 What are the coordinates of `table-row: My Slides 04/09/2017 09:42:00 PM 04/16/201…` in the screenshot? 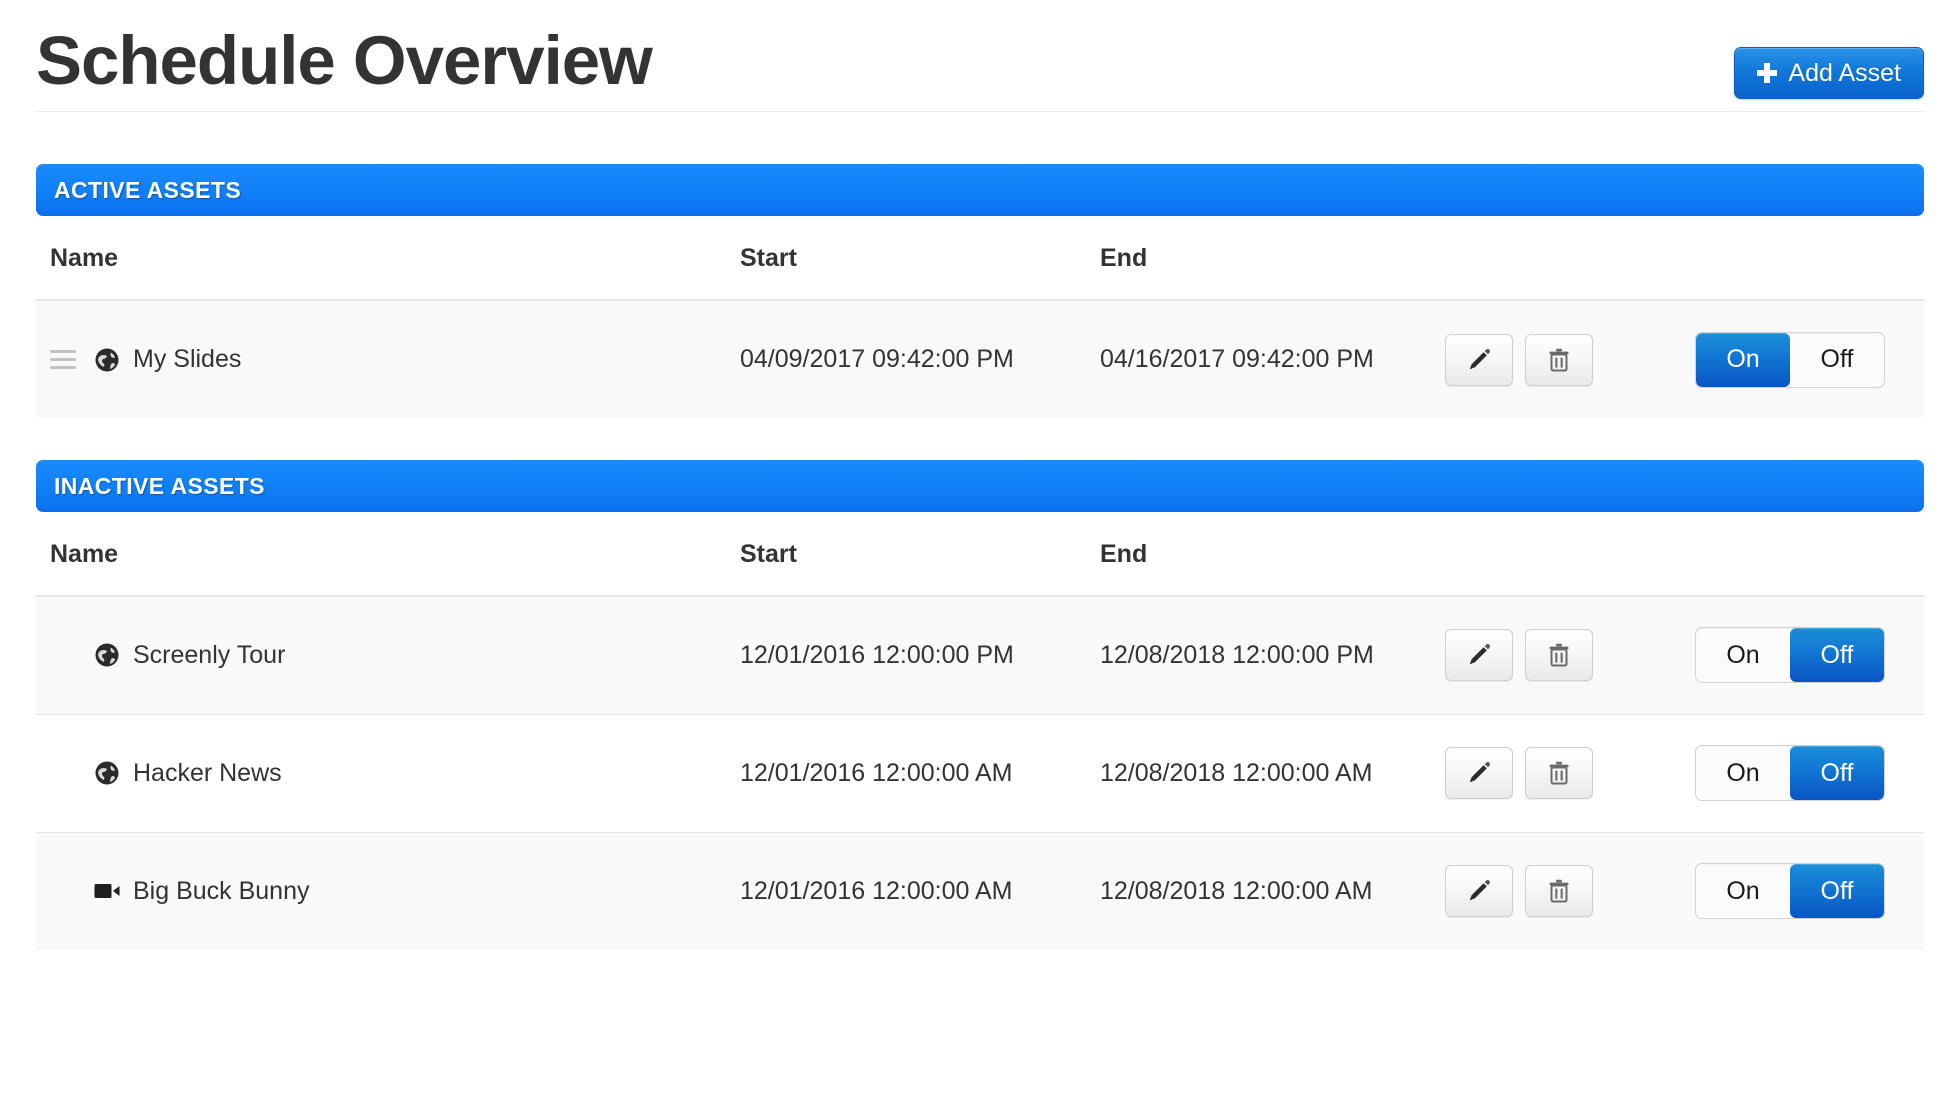 It's located at (980, 359).